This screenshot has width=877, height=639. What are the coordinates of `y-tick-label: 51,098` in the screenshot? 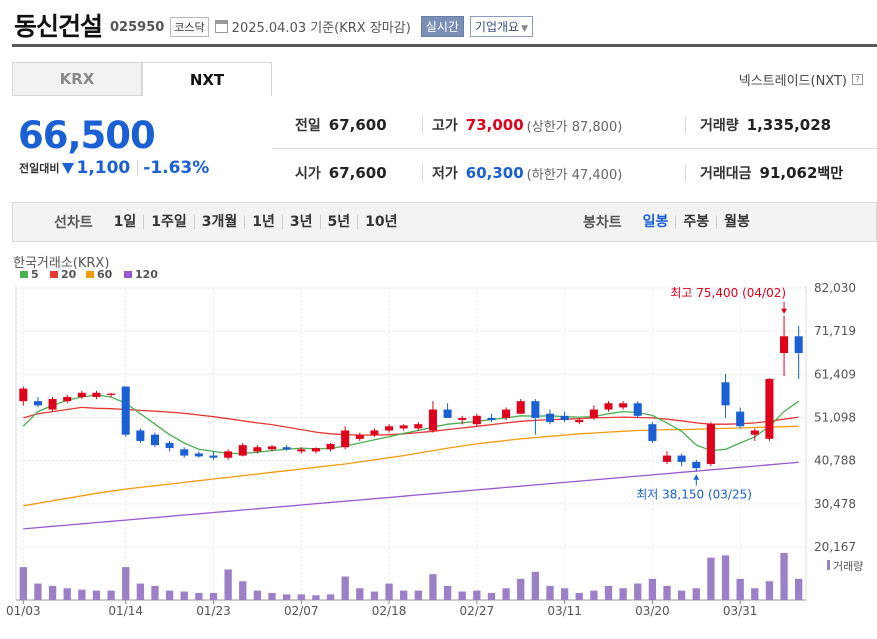 It's located at (835, 418).